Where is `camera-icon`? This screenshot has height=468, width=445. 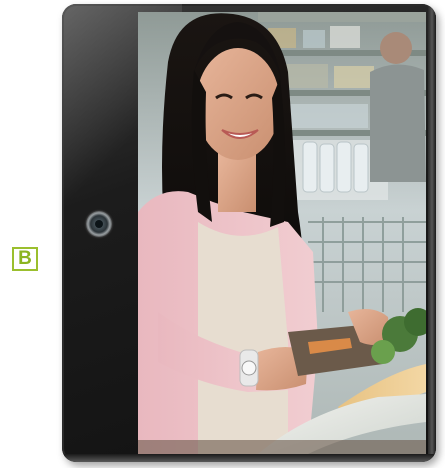
camera-icon is located at coordinates (99, 224).